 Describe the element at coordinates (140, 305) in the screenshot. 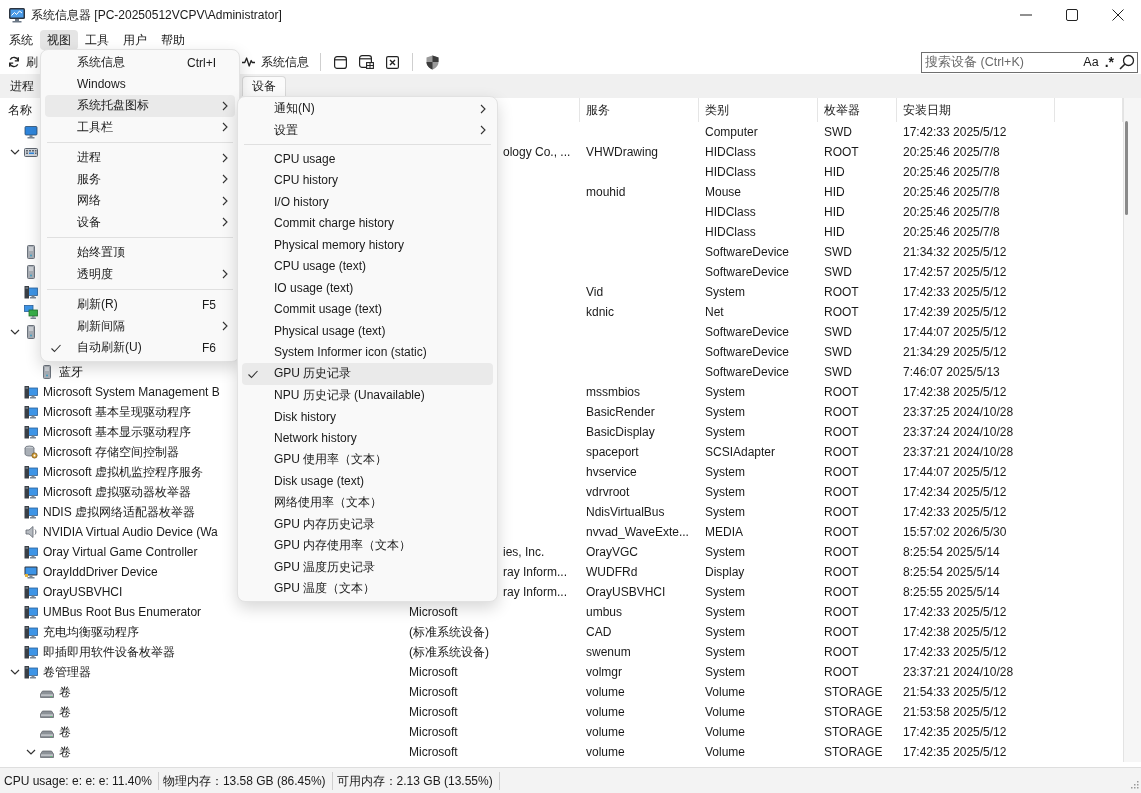

I see `menu-item: 刷新(R) F5` at that location.